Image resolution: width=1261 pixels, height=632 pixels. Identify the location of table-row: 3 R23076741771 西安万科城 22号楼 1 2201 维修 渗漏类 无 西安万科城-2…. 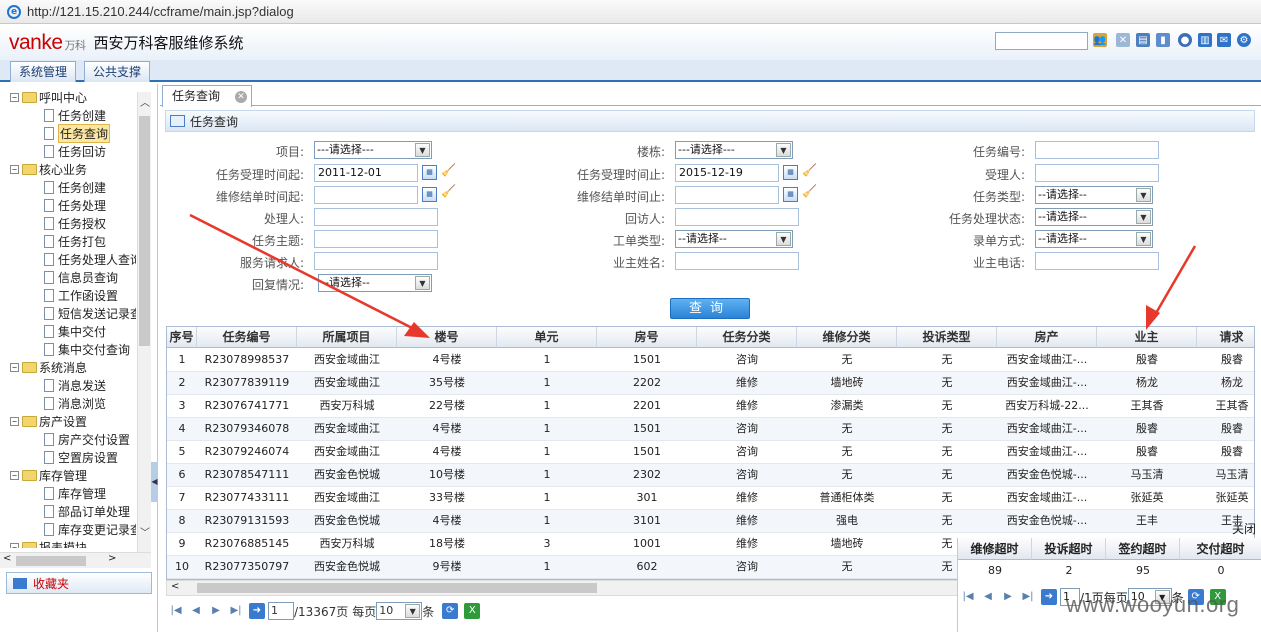
(710, 406).